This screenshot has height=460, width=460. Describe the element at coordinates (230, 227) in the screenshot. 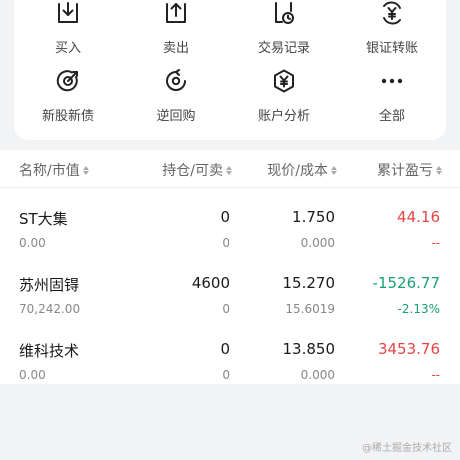

I see `table-row: ST大集 0.00 0 0 1.750 0.000 44.16 --` at that location.